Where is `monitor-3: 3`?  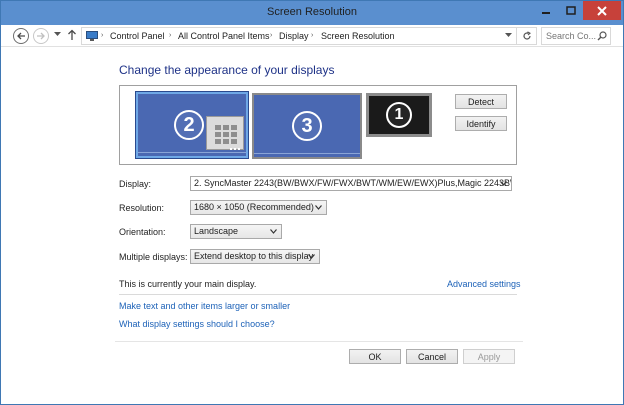 monitor-3: 3 is located at coordinates (307, 126).